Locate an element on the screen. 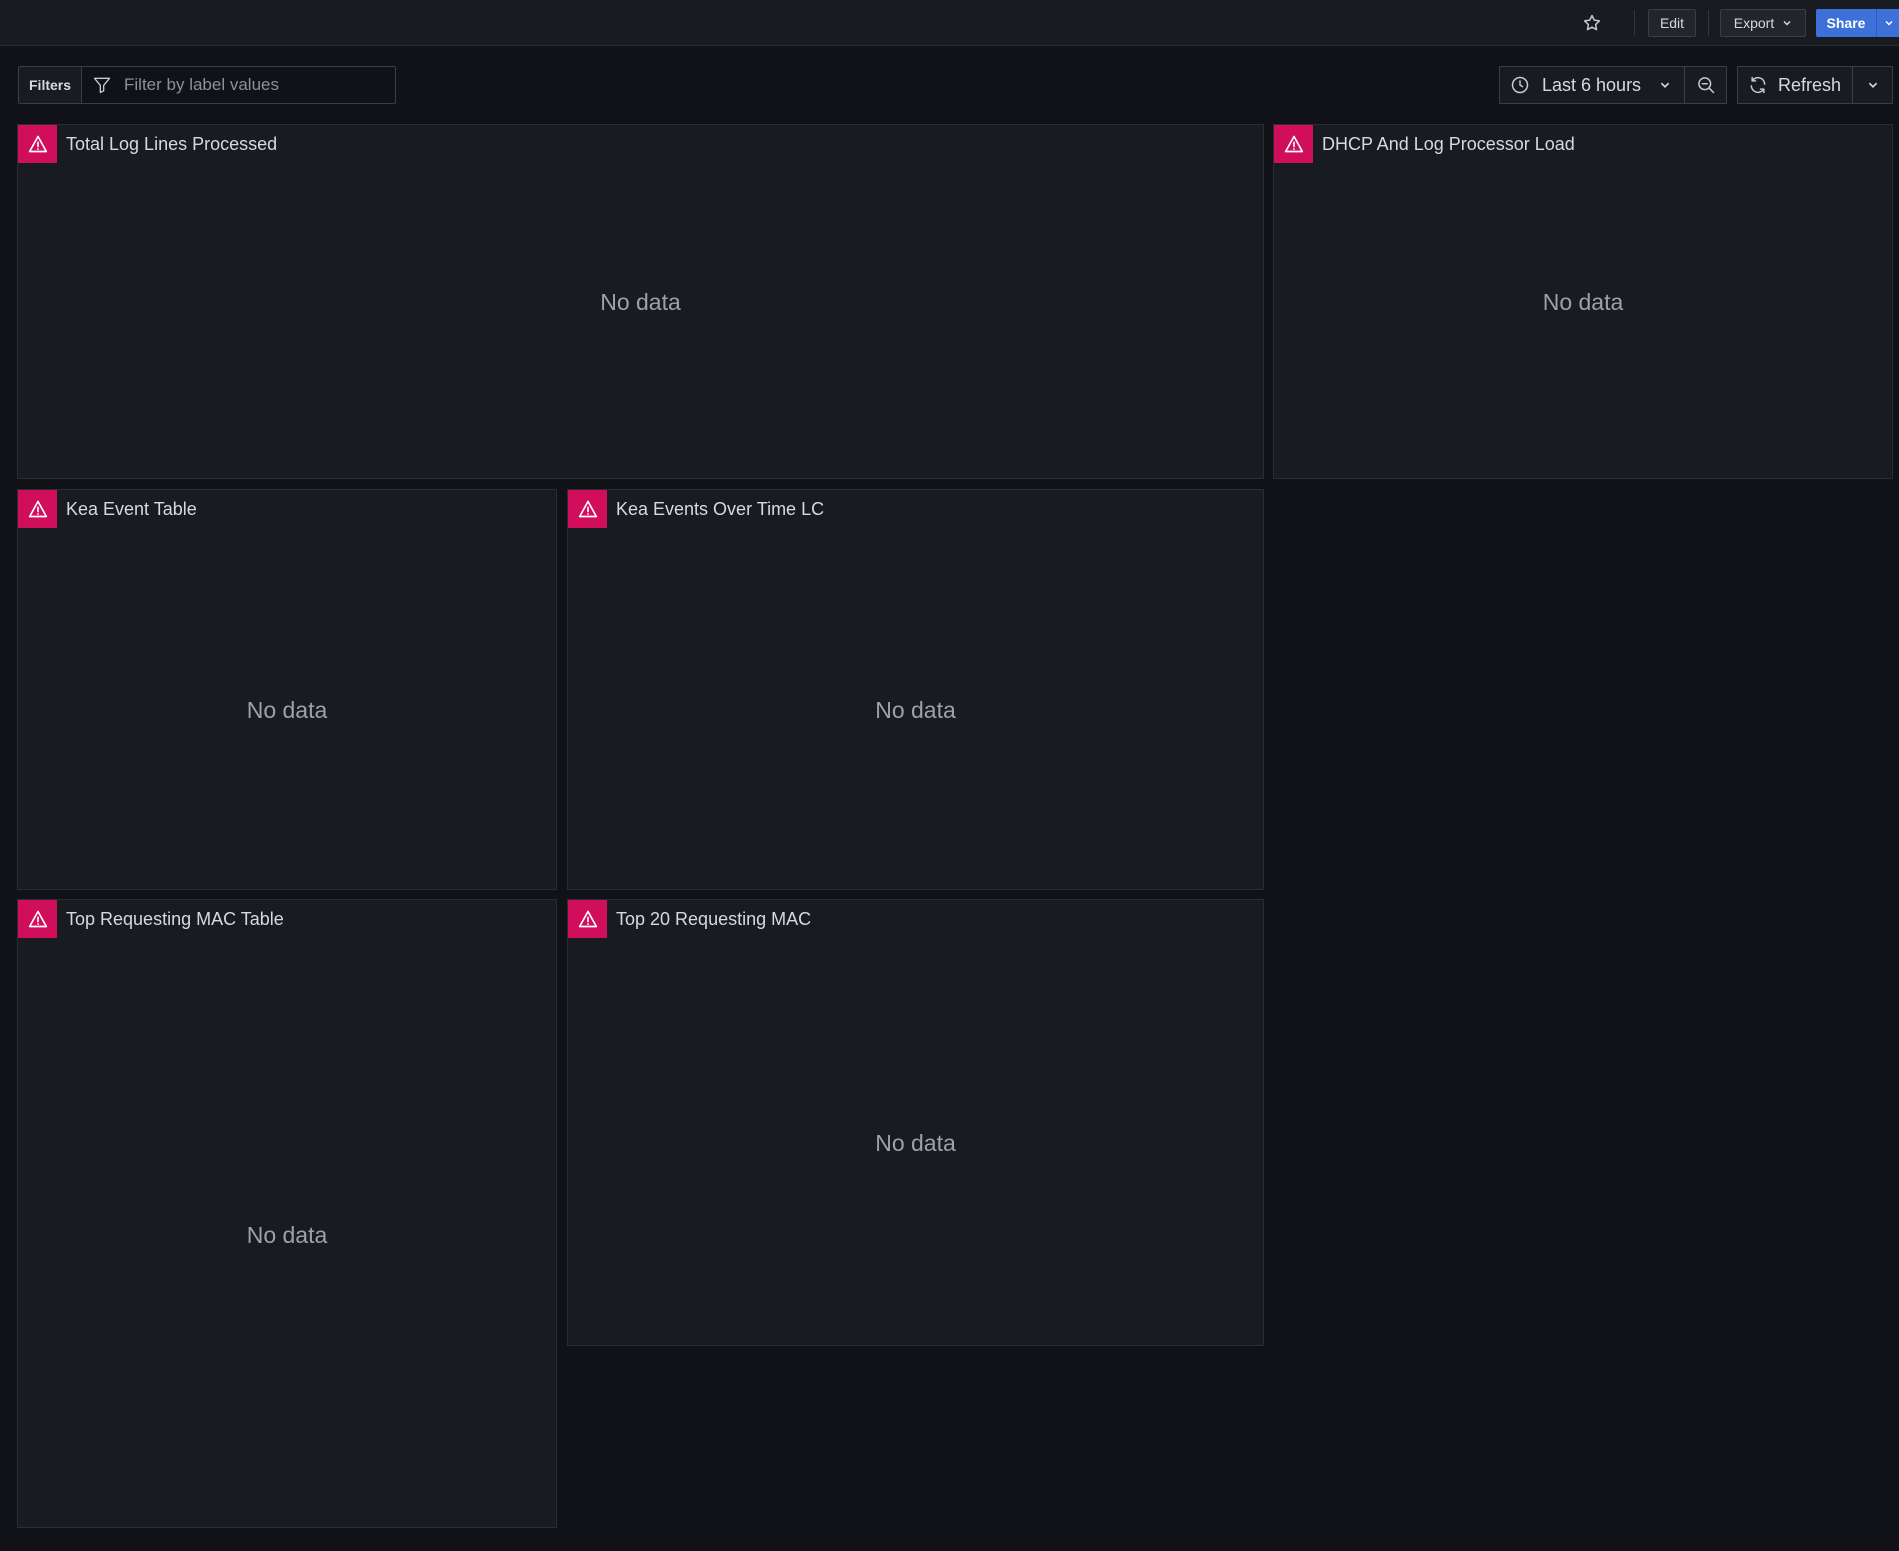 The image size is (1899, 1551). panel-dhcp-load: DHCP And Log Processor Load No data is located at coordinates (1583, 301).